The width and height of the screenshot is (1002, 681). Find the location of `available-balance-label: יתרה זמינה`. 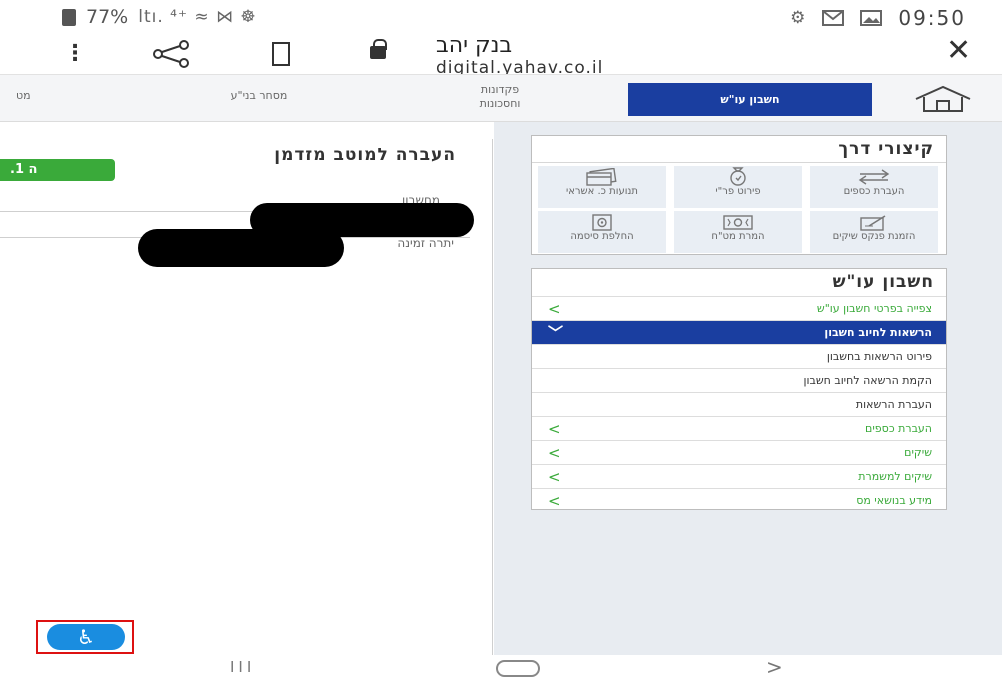

available-balance-label: יתרה זמינה is located at coordinates (425, 243).